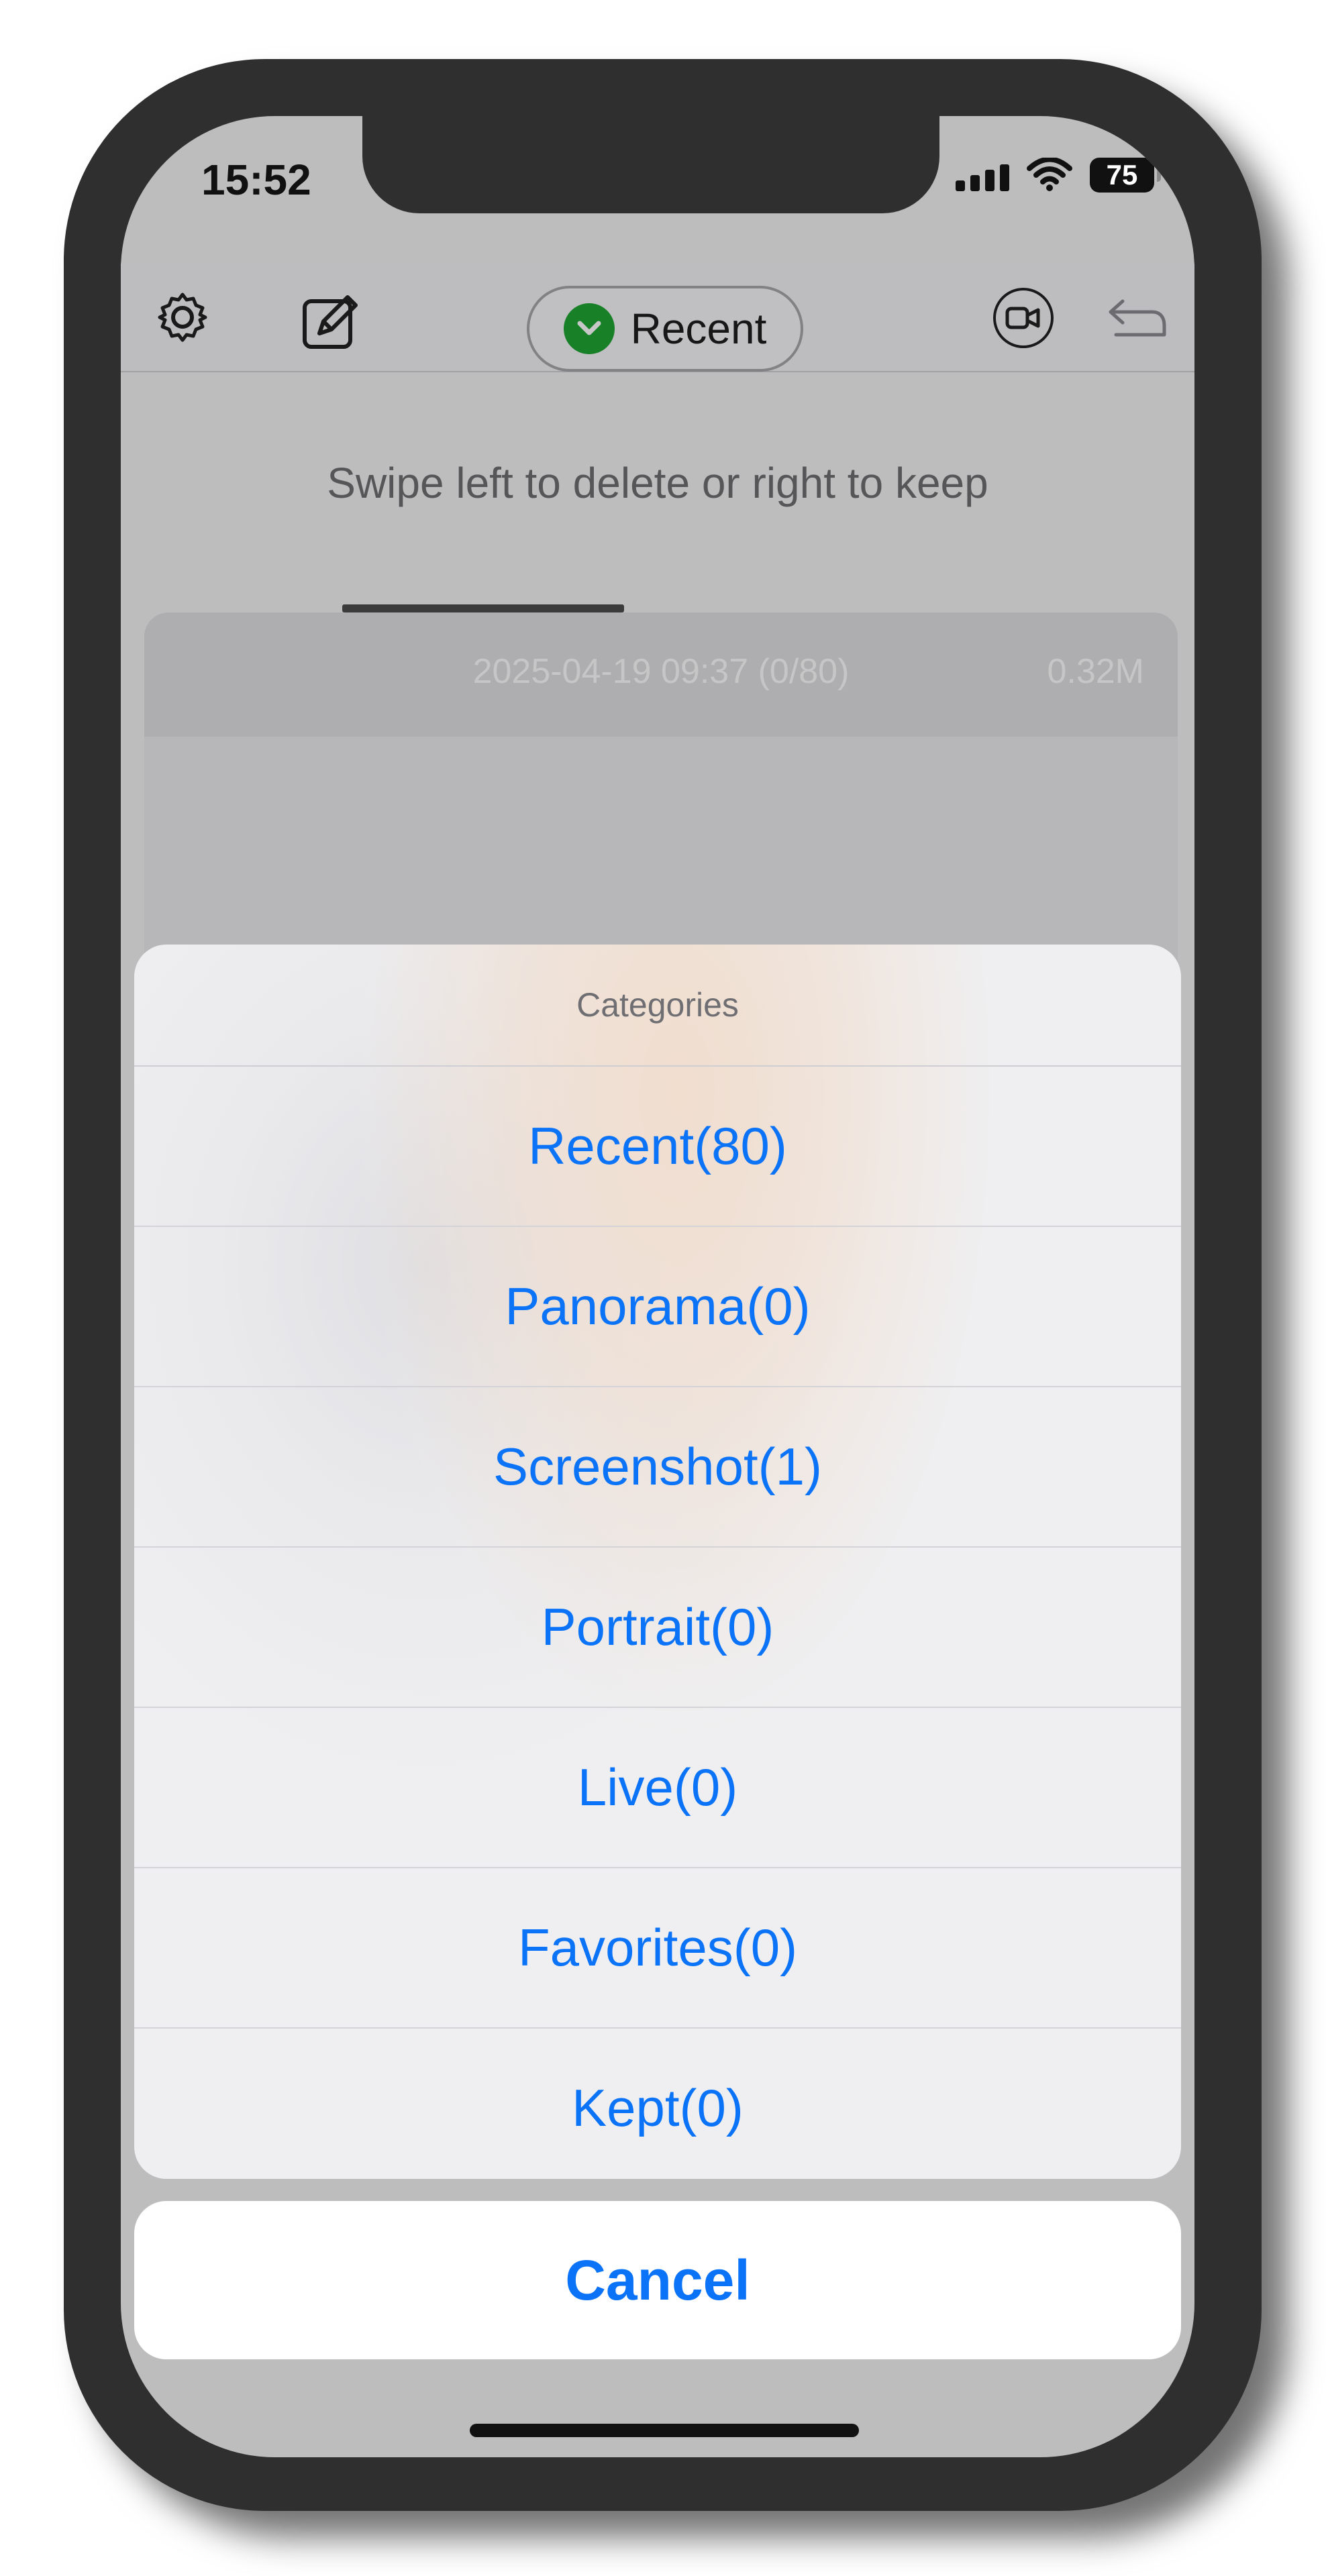  What do you see at coordinates (657, 1948) in the screenshot?
I see `category-option-favorites: Favorites(0)` at bounding box center [657, 1948].